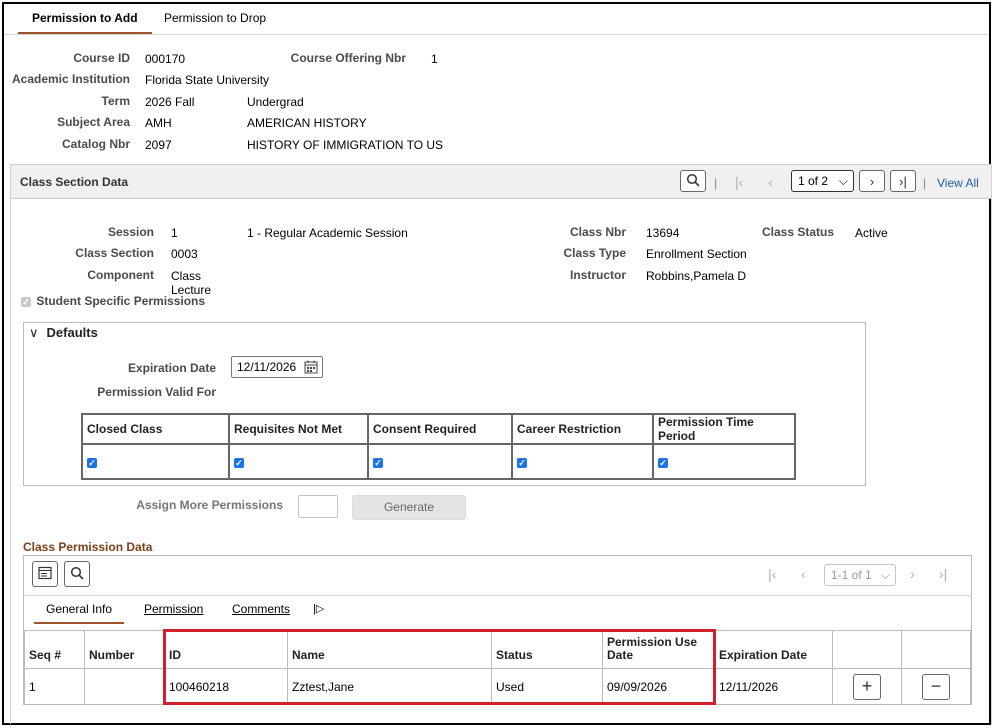 The width and height of the screenshot is (994, 728). I want to click on class-type-label: Class Type, so click(594, 253).